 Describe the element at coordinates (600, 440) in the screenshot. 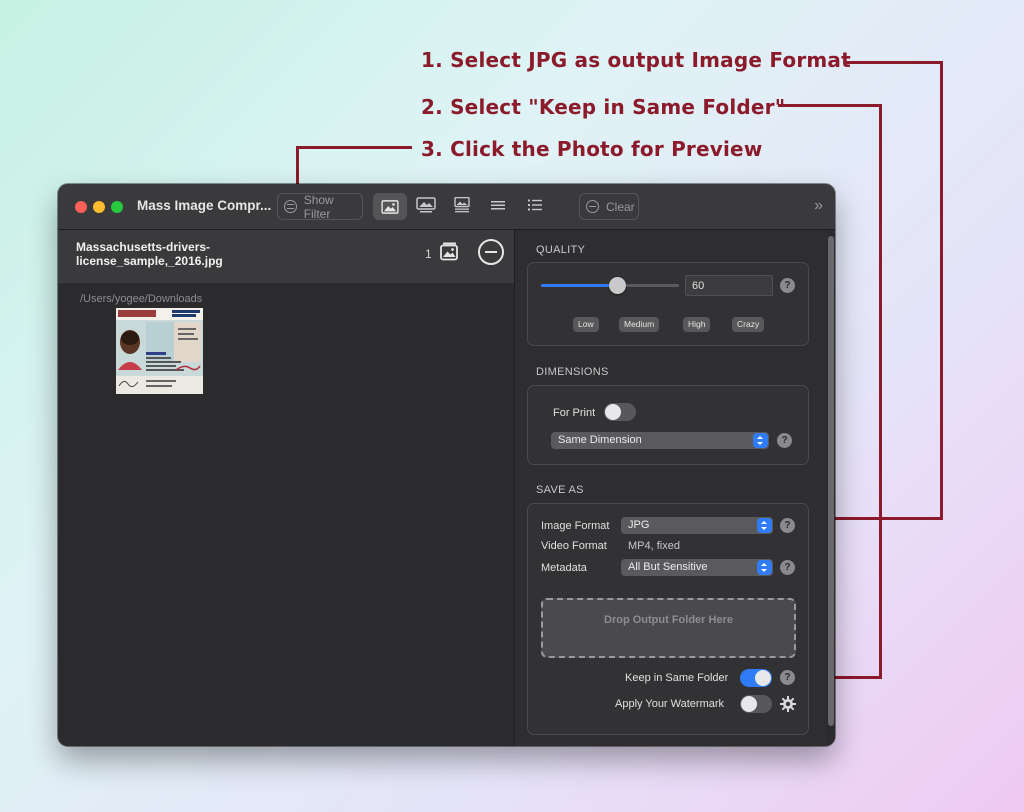

I see `dimension-select-value: Same Dimension` at that location.